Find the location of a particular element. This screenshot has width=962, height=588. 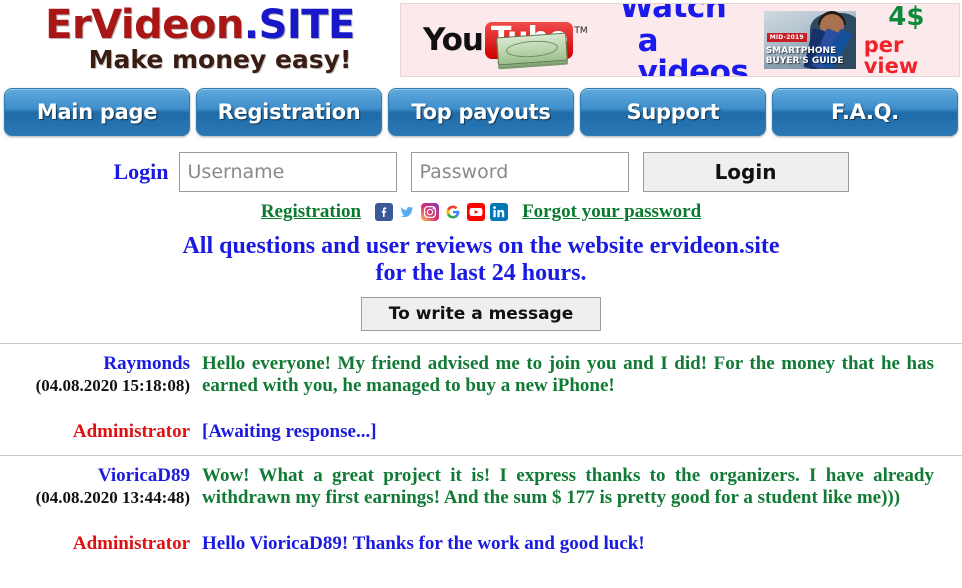

write-message-wrap: To write a message is located at coordinates (481, 314).